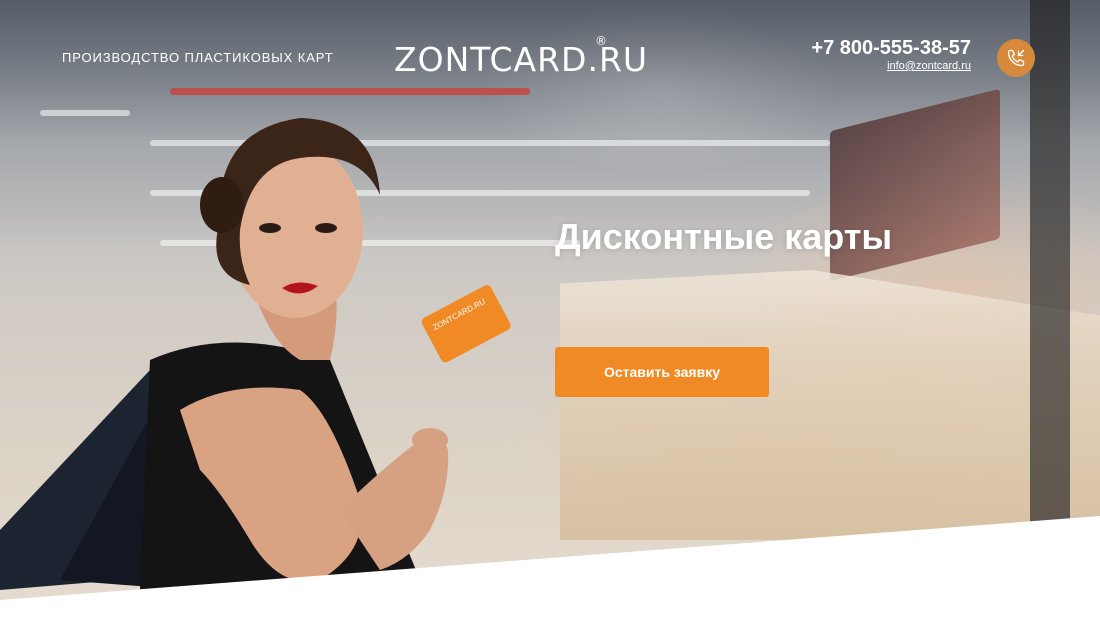 The image size is (1100, 642). I want to click on site-logo: ZONTCARD.RU ®, so click(521, 56).